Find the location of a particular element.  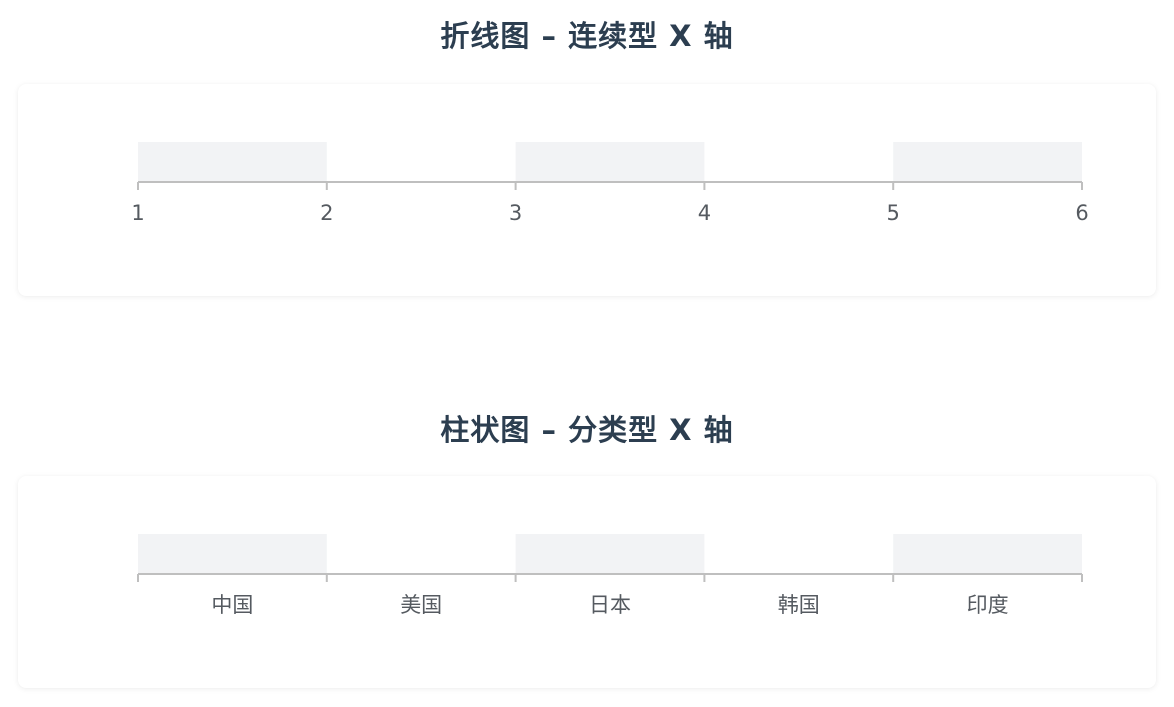

line-chart-canvas: 1 2 3 4 5 6 is located at coordinates (610, 183).